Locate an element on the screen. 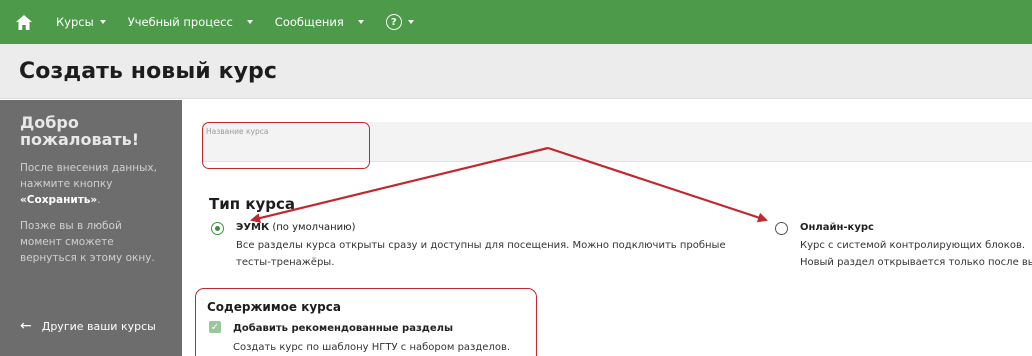 Image resolution: width=1032 pixels, height=356 pixels. other-courses-link: ← Другие ваши курсы is located at coordinates (88, 326).